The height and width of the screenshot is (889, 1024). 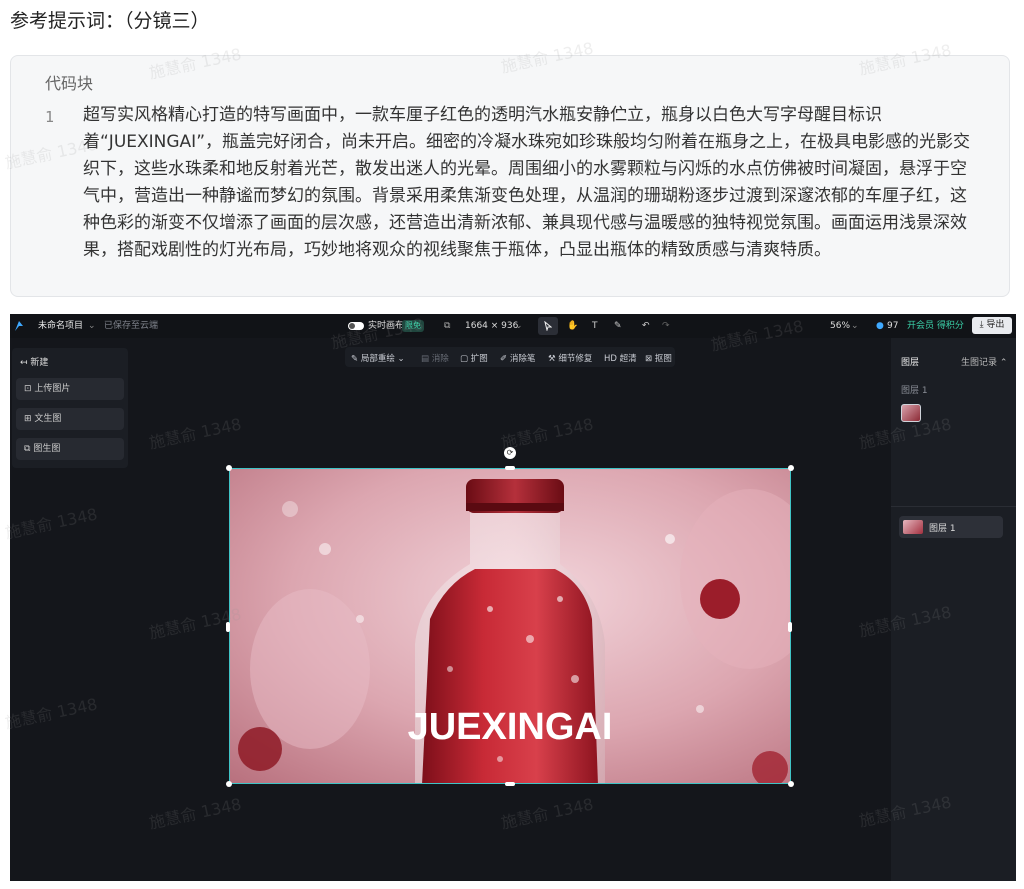 What do you see at coordinates (575, 359) in the screenshot?
I see `detail-fix-label: 细节修复` at bounding box center [575, 359].